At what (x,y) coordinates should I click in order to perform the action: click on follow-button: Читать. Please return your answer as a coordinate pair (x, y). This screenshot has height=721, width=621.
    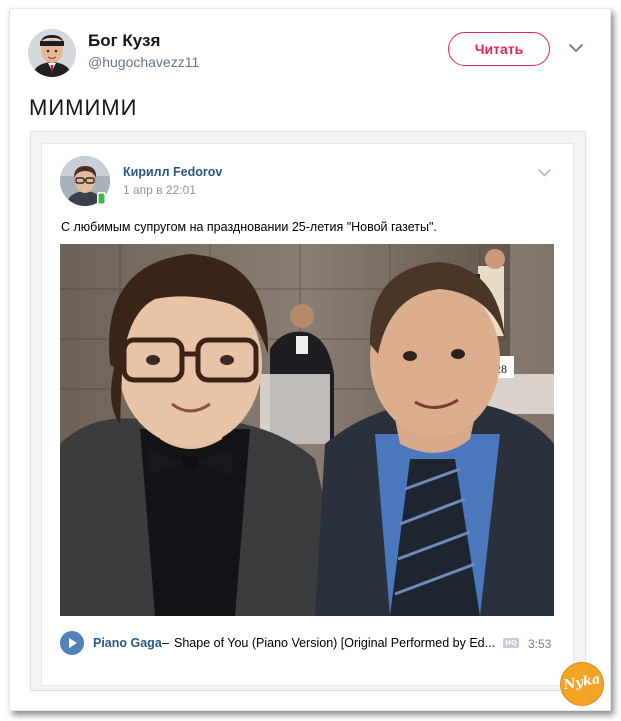
    Looking at the image, I should click on (499, 49).